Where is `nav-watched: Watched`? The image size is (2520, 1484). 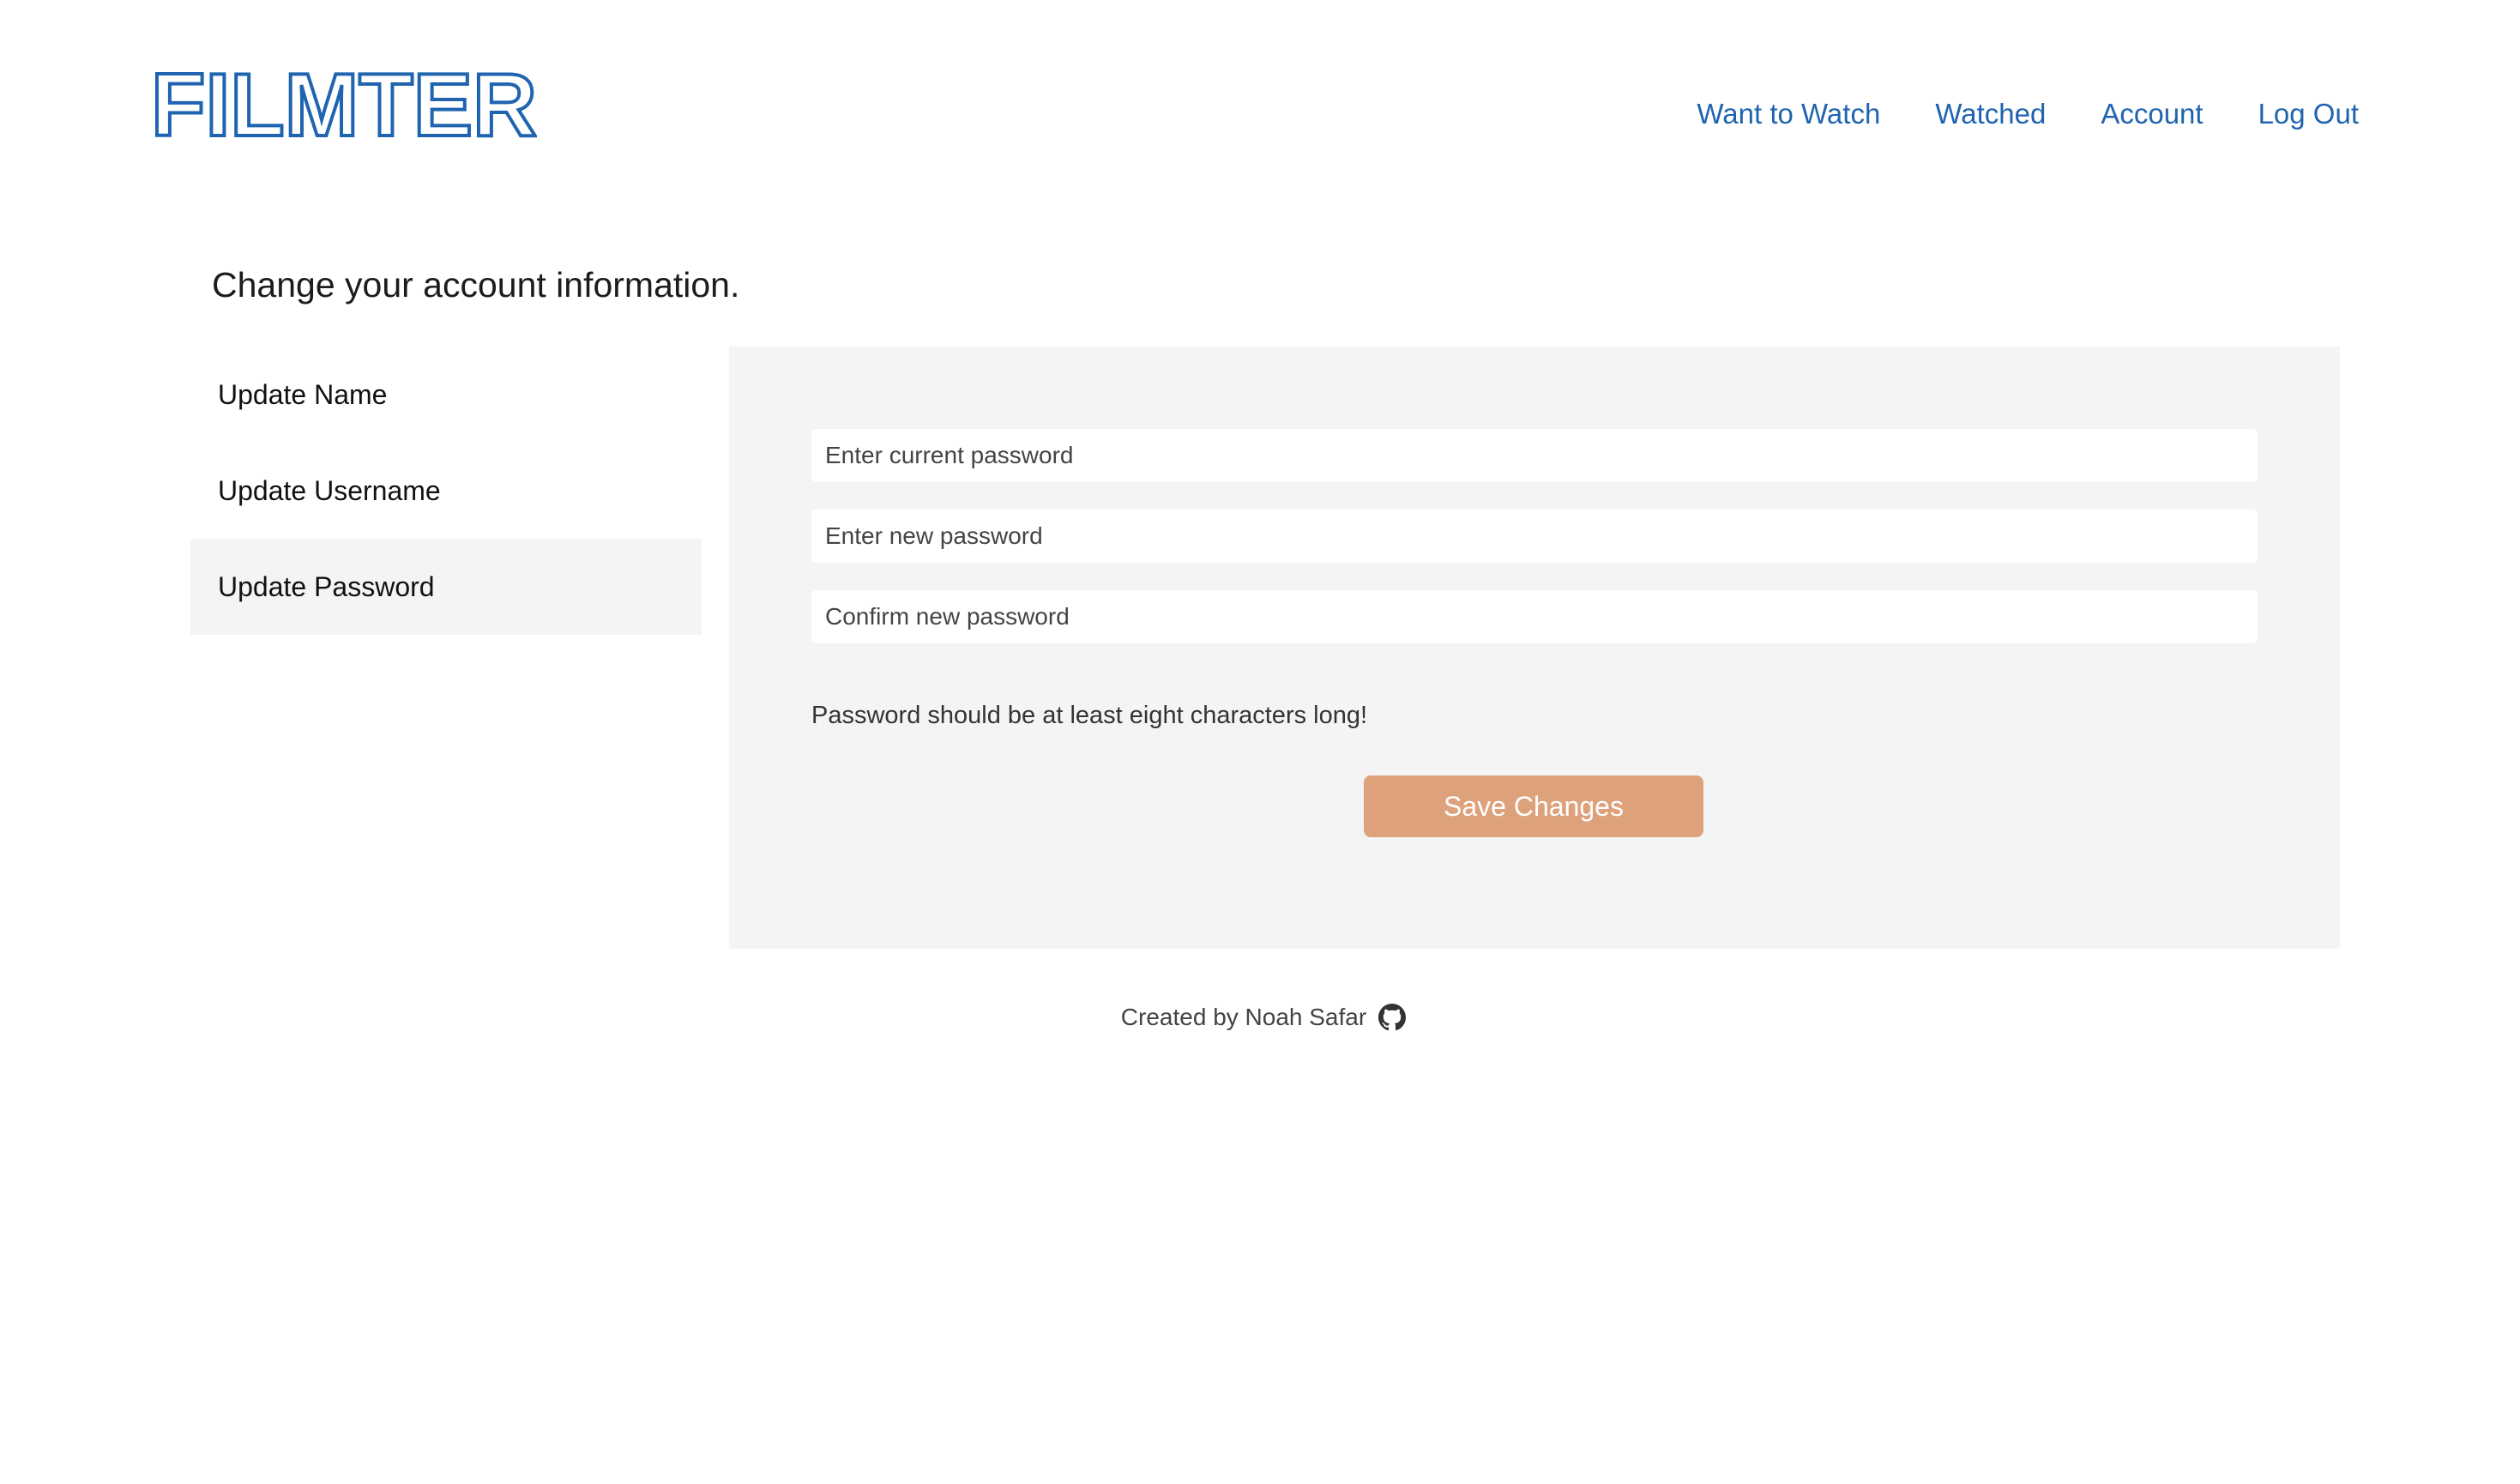 nav-watched: Watched is located at coordinates (1991, 114).